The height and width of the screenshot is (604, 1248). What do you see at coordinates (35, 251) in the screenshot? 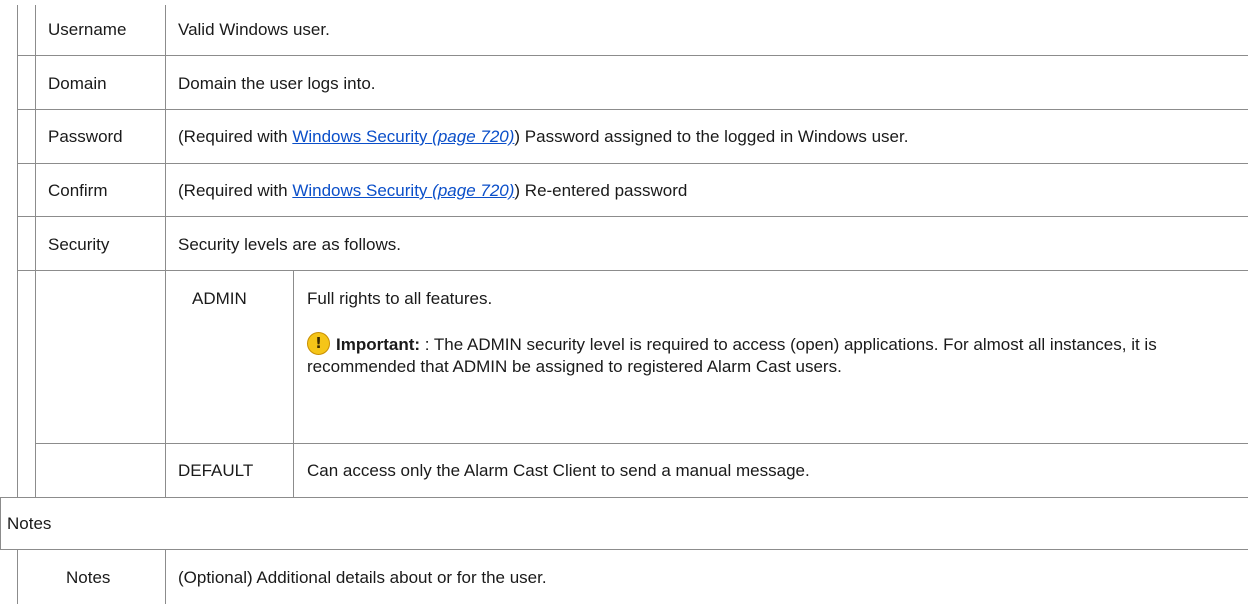
I see `label-column-left-border` at bounding box center [35, 251].